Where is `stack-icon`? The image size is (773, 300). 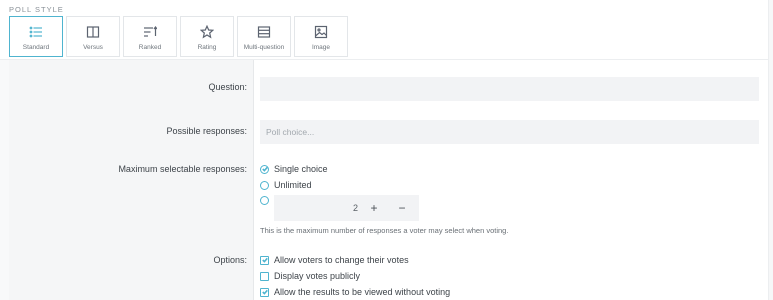
stack-icon is located at coordinates (264, 32).